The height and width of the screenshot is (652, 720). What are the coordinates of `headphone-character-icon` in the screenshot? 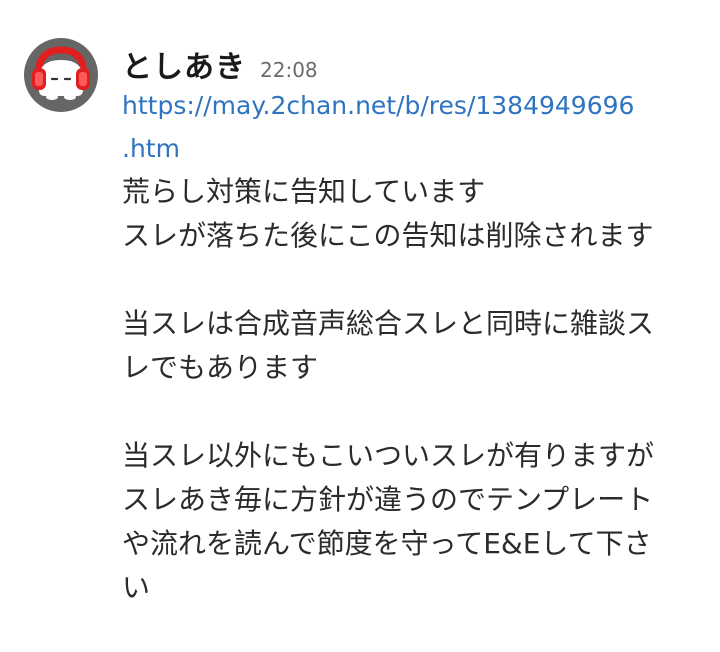 It's located at (61, 73).